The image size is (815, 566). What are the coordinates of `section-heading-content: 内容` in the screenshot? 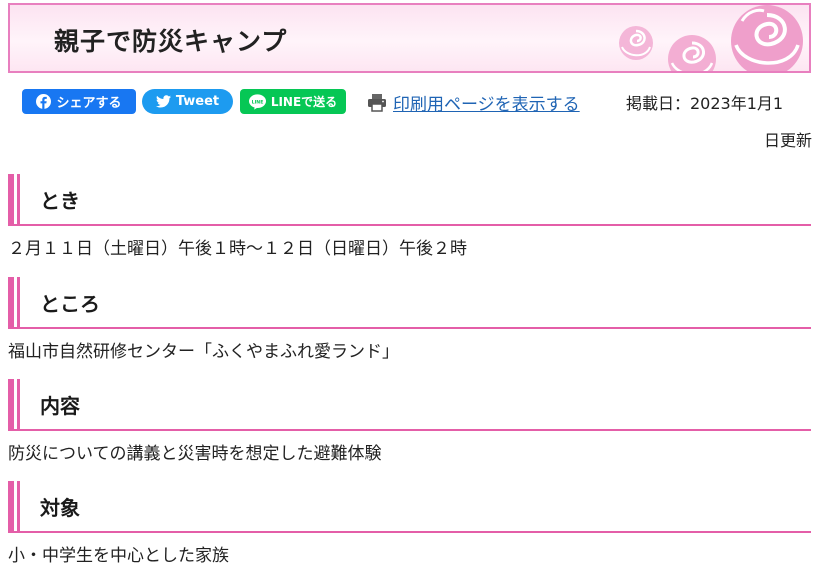 It's located at (409, 405).